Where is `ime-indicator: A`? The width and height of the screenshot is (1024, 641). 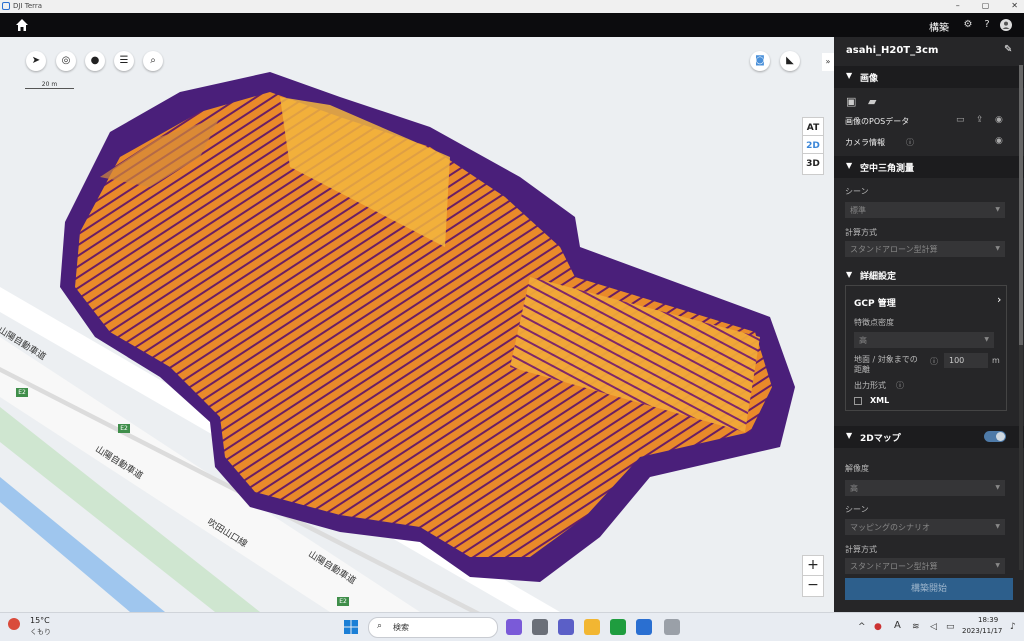
ime-indicator: A is located at coordinates (897, 625).